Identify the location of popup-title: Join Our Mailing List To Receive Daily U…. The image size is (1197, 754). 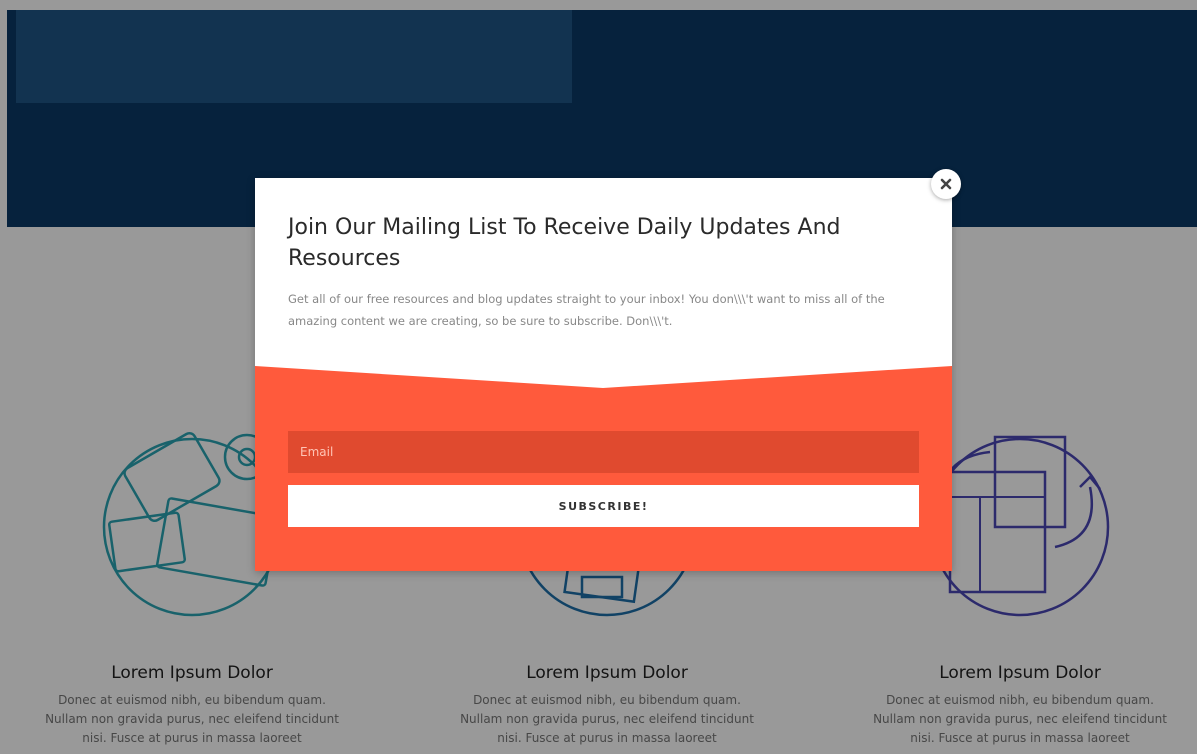
(564, 243).